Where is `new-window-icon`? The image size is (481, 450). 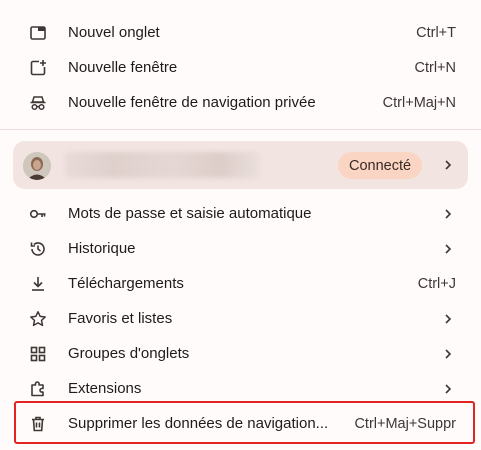
new-window-icon is located at coordinates (38, 68).